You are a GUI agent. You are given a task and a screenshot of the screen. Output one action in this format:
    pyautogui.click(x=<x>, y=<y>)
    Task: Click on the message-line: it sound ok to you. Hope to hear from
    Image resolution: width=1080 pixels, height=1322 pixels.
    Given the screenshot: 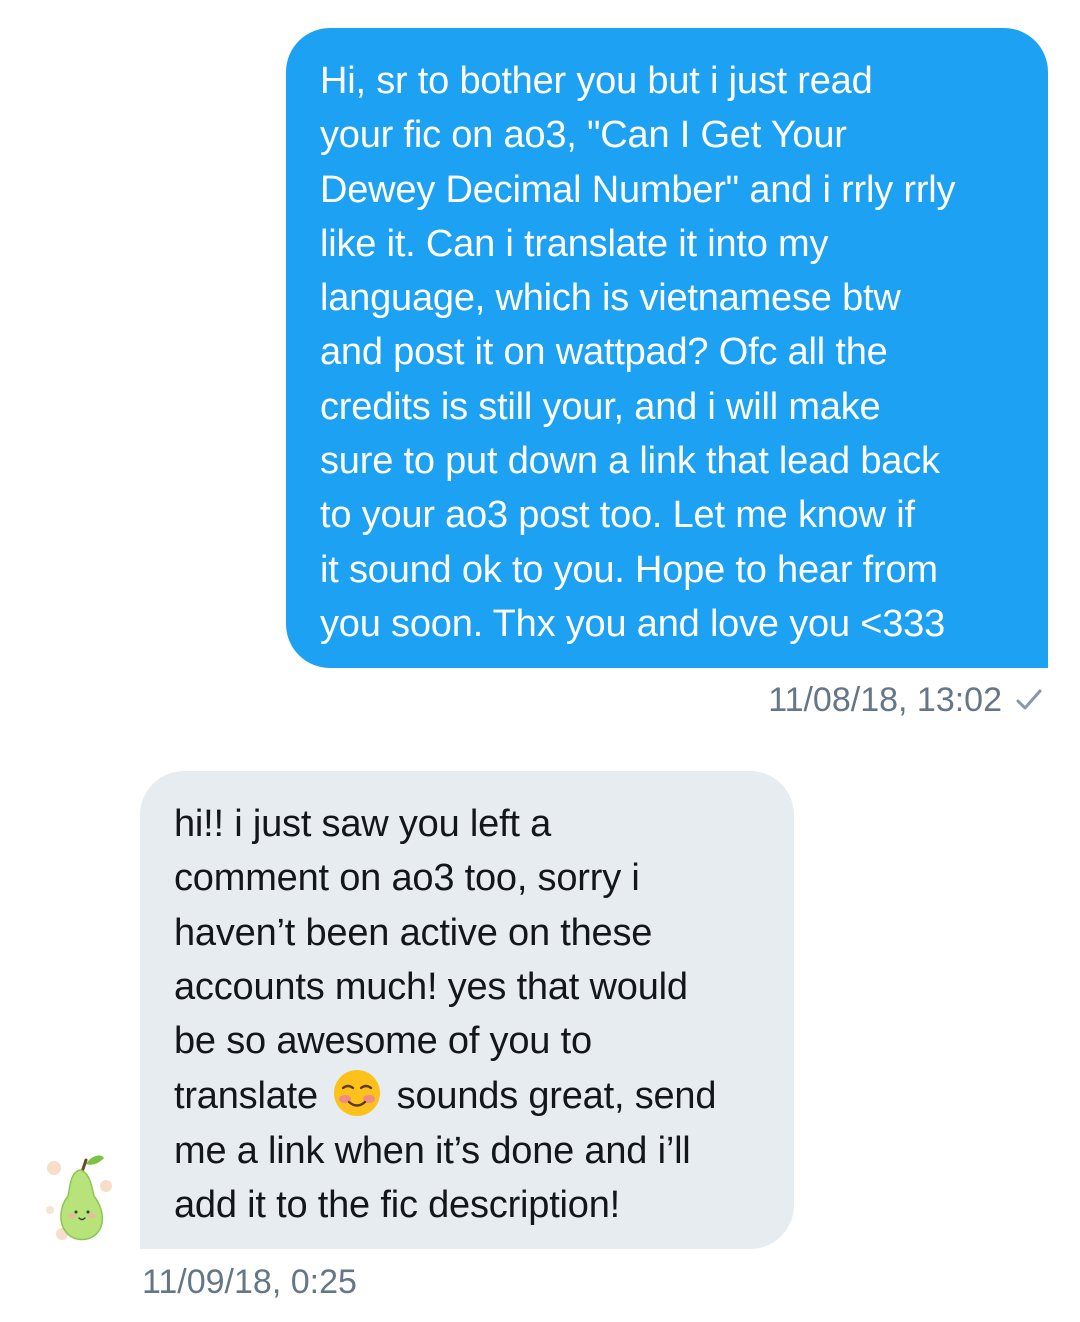 What is the action you would take?
    pyautogui.click(x=629, y=569)
    